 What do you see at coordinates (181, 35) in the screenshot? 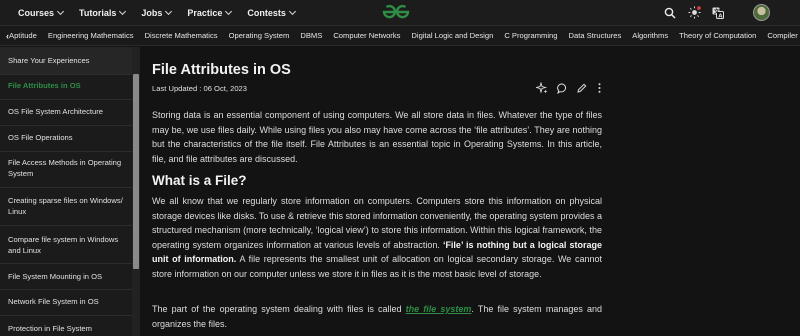
I see `subject-discrete-mathematics: Discrete Mathematics` at bounding box center [181, 35].